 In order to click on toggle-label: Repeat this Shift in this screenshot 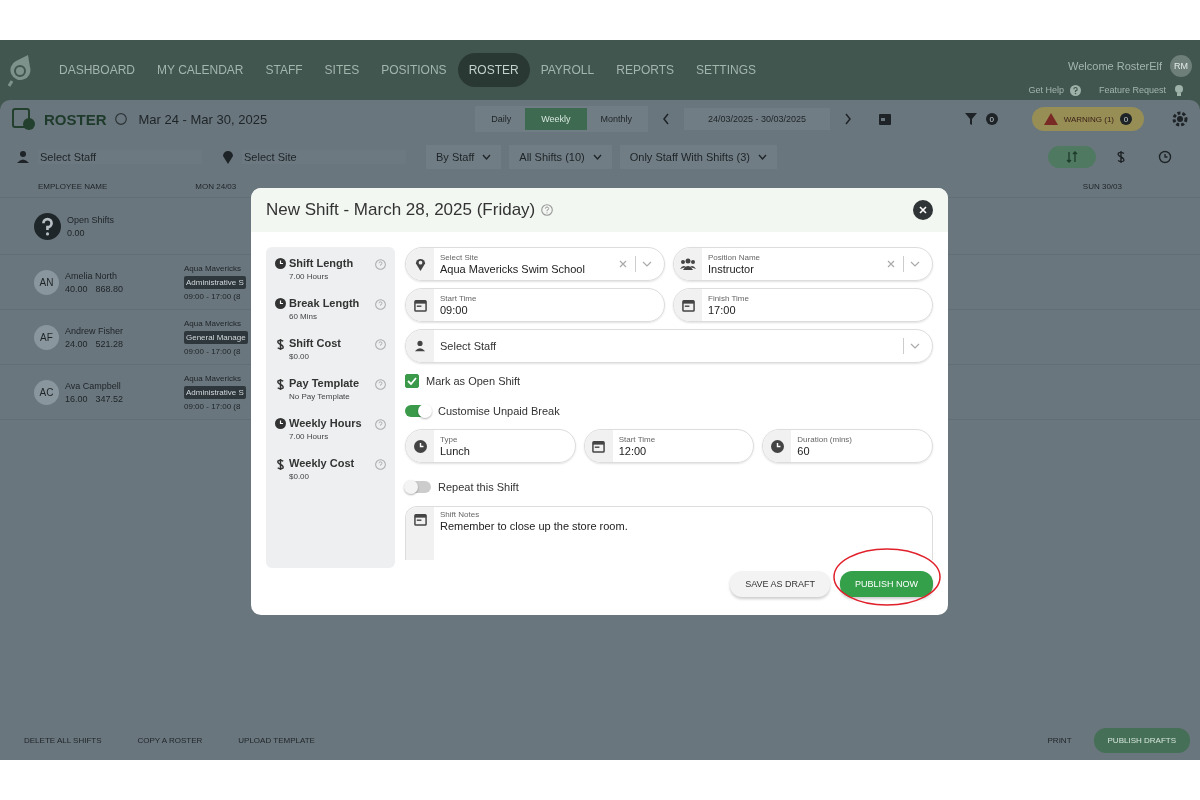, I will do `click(478, 487)`.